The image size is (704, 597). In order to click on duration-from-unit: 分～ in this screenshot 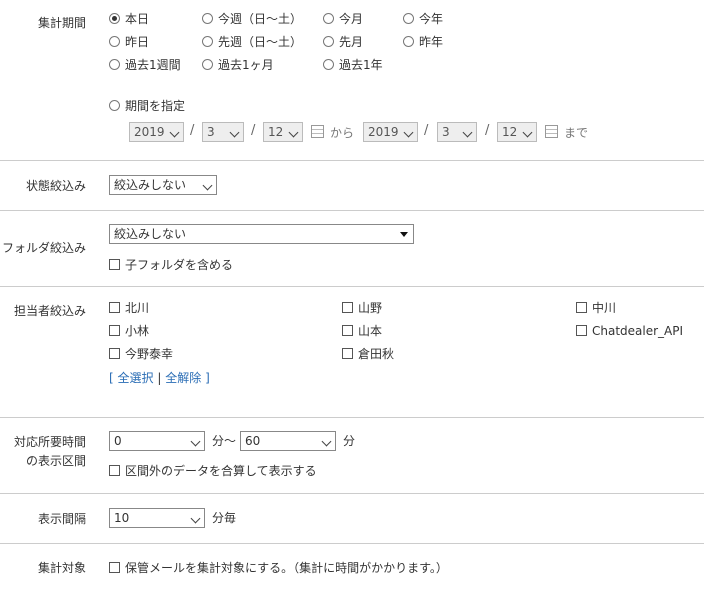, I will do `click(224, 441)`.